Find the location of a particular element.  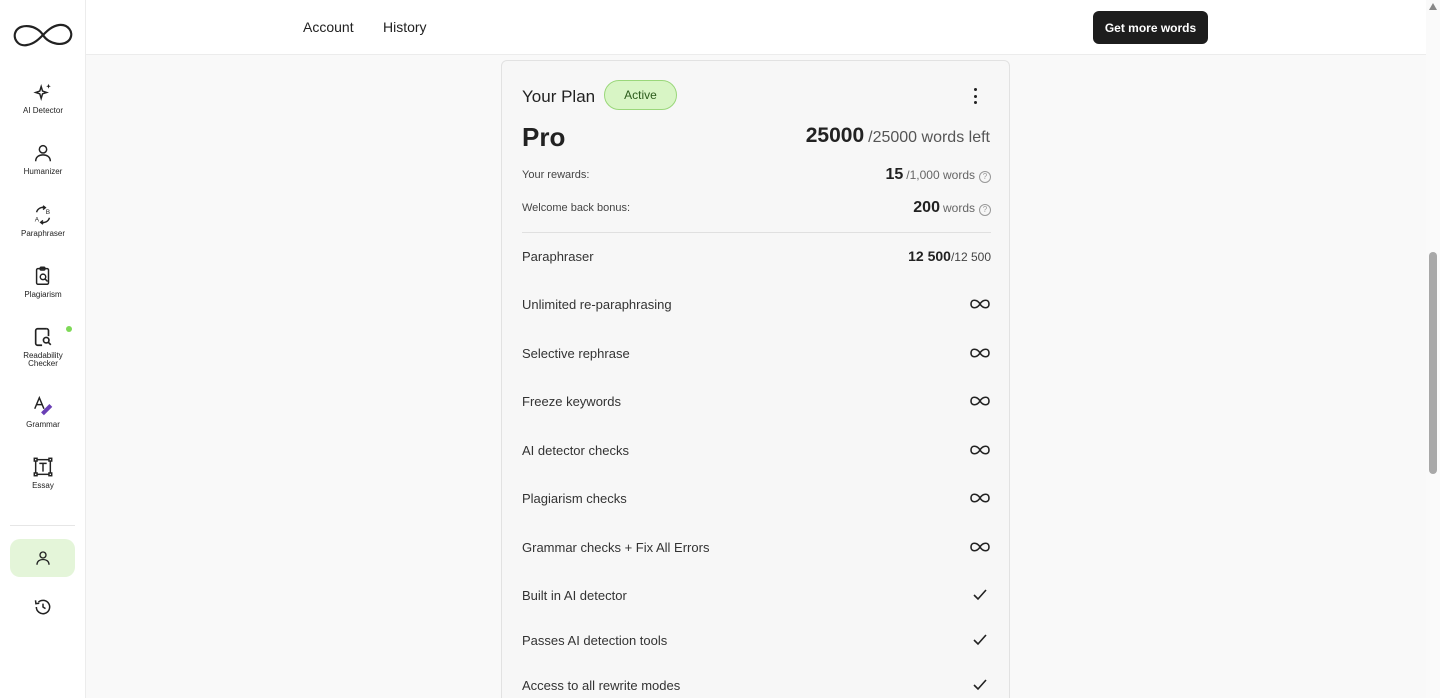

feature-label: Access to all rewrite modes is located at coordinates (601, 685).